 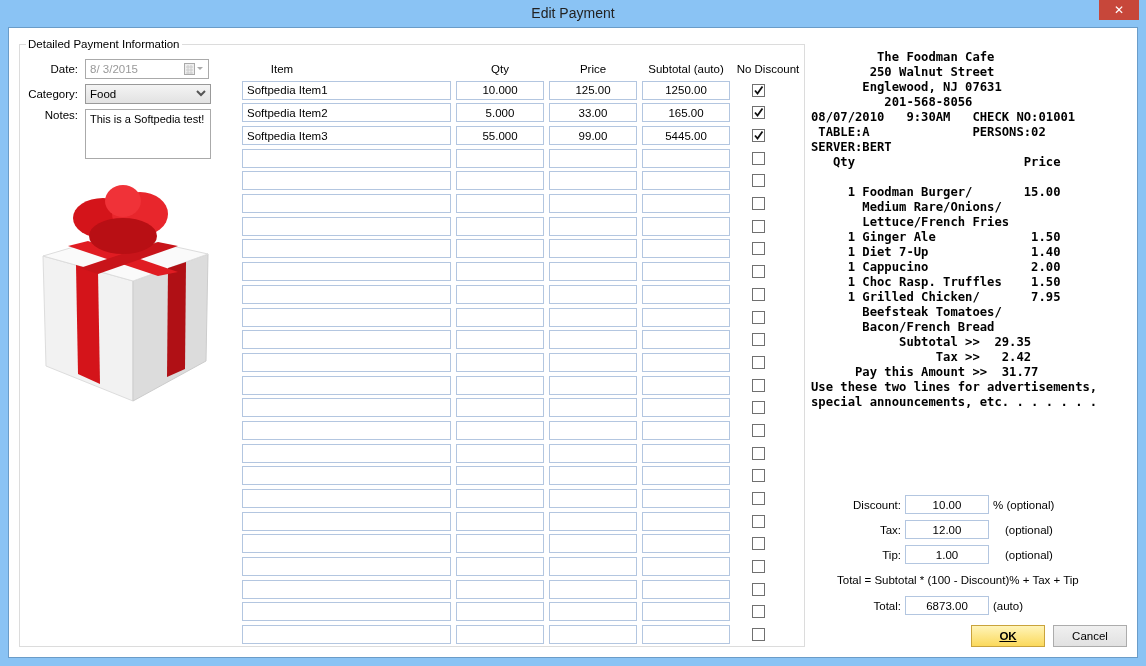 I want to click on qty-field: 10.000, so click(x=500, y=90).